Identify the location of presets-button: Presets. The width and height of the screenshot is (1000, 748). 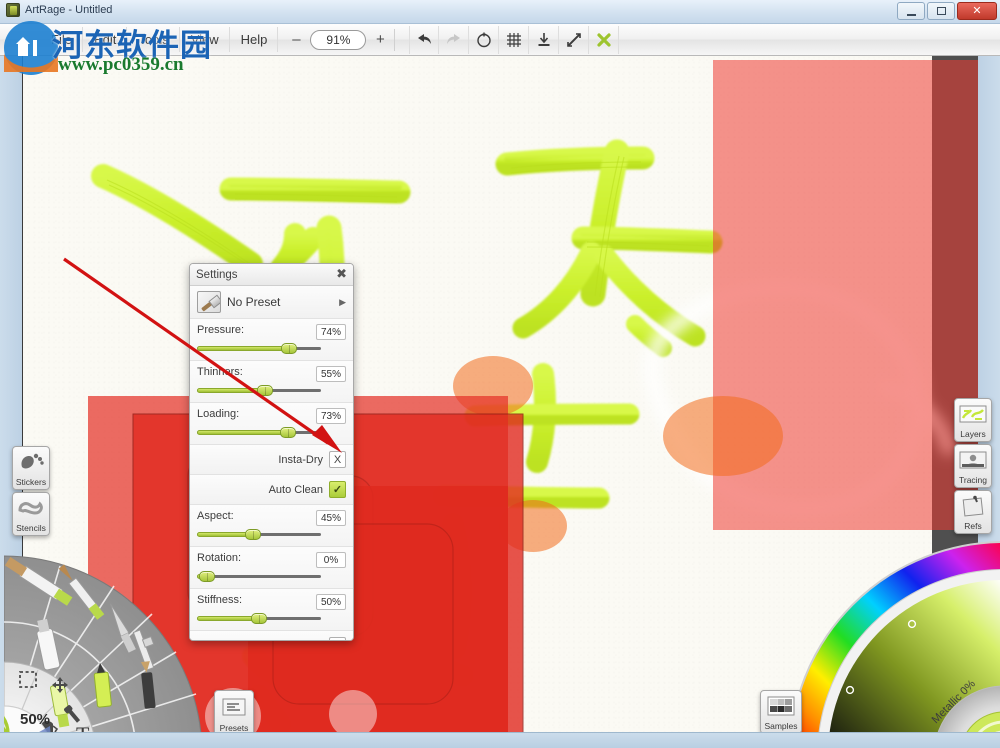
(234, 713).